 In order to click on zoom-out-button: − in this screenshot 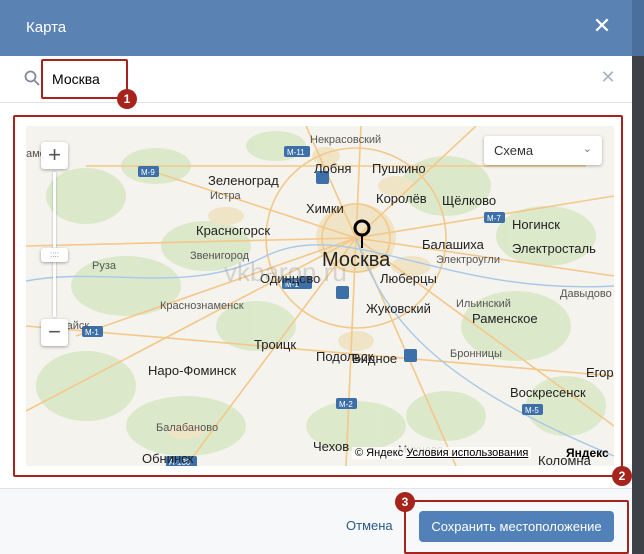, I will do `click(54, 332)`.